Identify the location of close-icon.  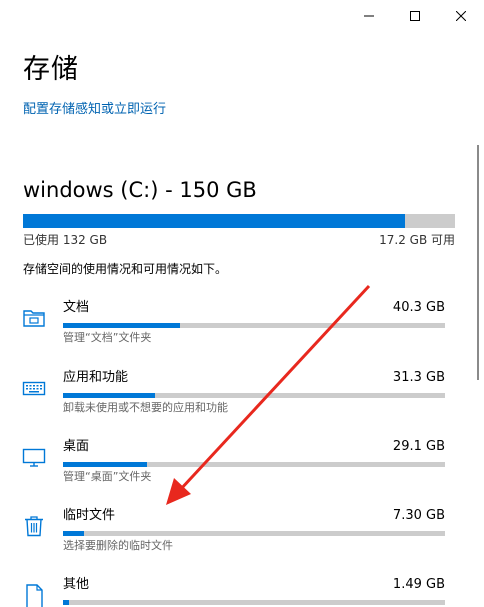
(461, 16).